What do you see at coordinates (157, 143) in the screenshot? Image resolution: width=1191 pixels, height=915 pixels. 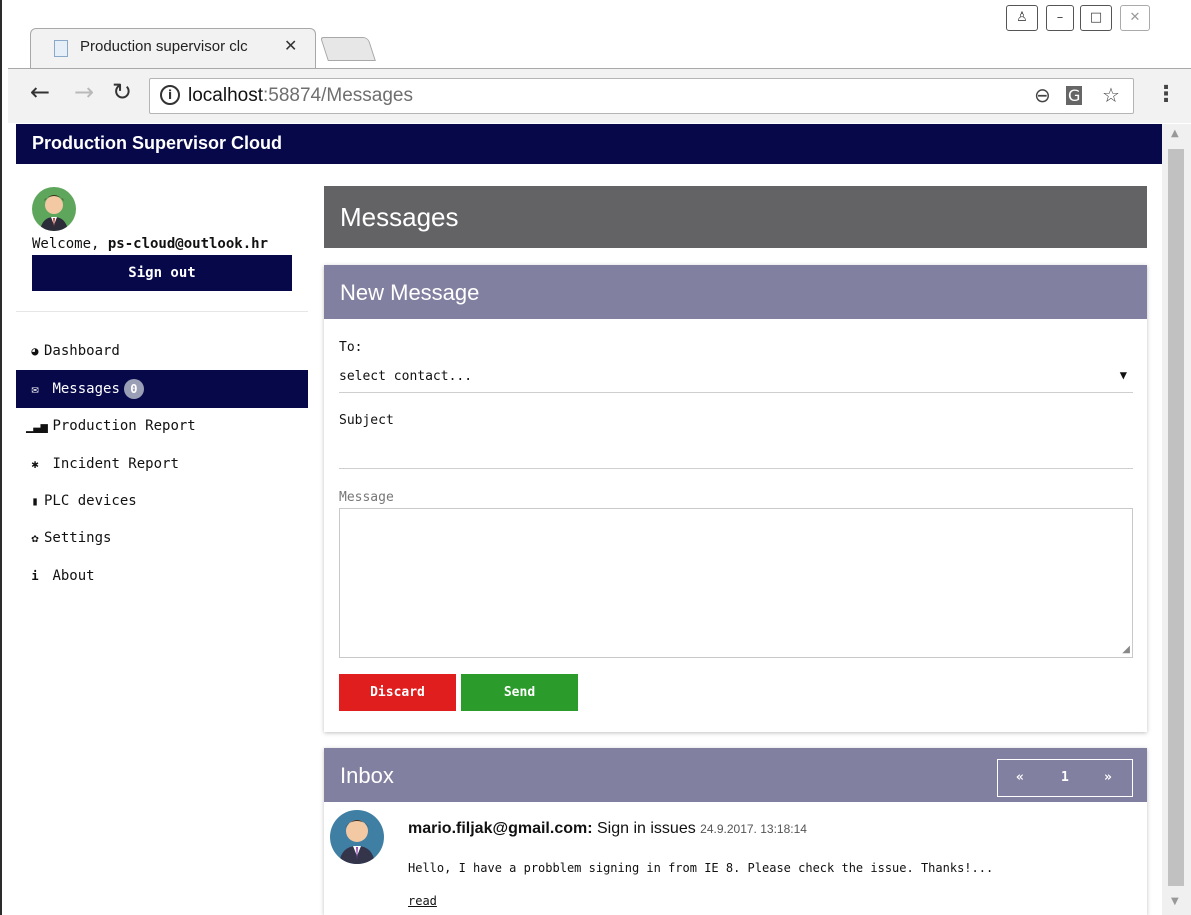 I see `app-title: Production Supervisor Cloud` at bounding box center [157, 143].